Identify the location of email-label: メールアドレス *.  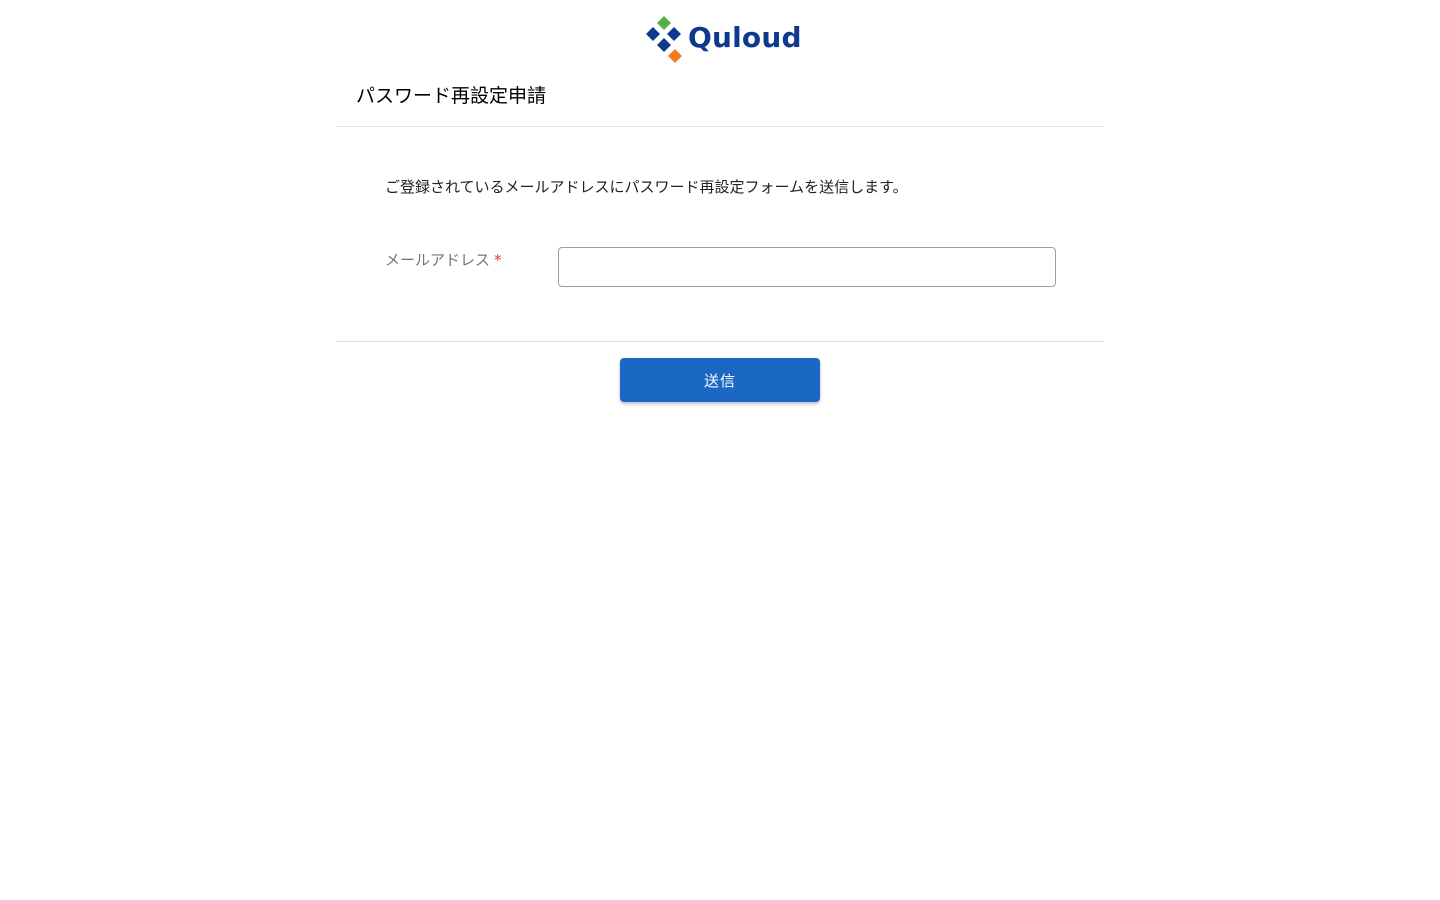
(443, 259).